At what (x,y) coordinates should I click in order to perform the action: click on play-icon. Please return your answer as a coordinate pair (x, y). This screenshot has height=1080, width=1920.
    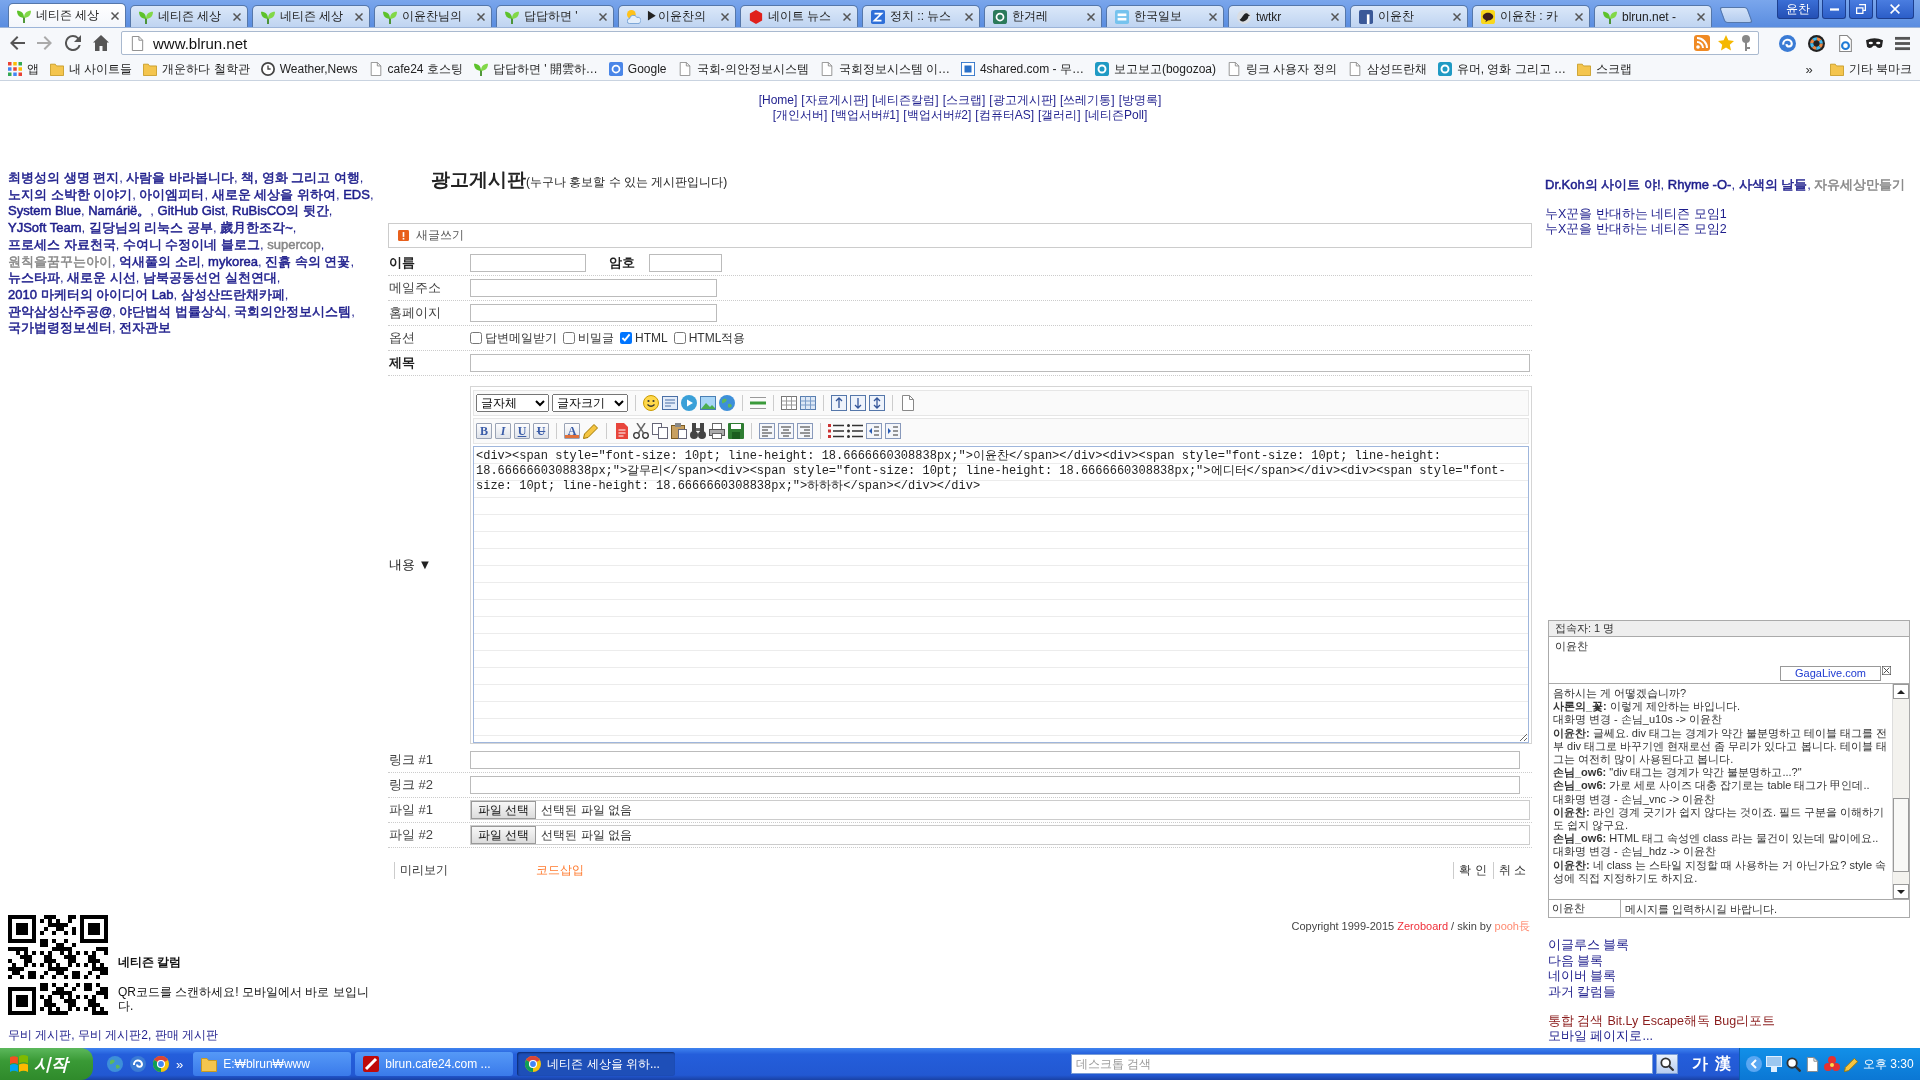
    Looking at the image, I should click on (689, 403).